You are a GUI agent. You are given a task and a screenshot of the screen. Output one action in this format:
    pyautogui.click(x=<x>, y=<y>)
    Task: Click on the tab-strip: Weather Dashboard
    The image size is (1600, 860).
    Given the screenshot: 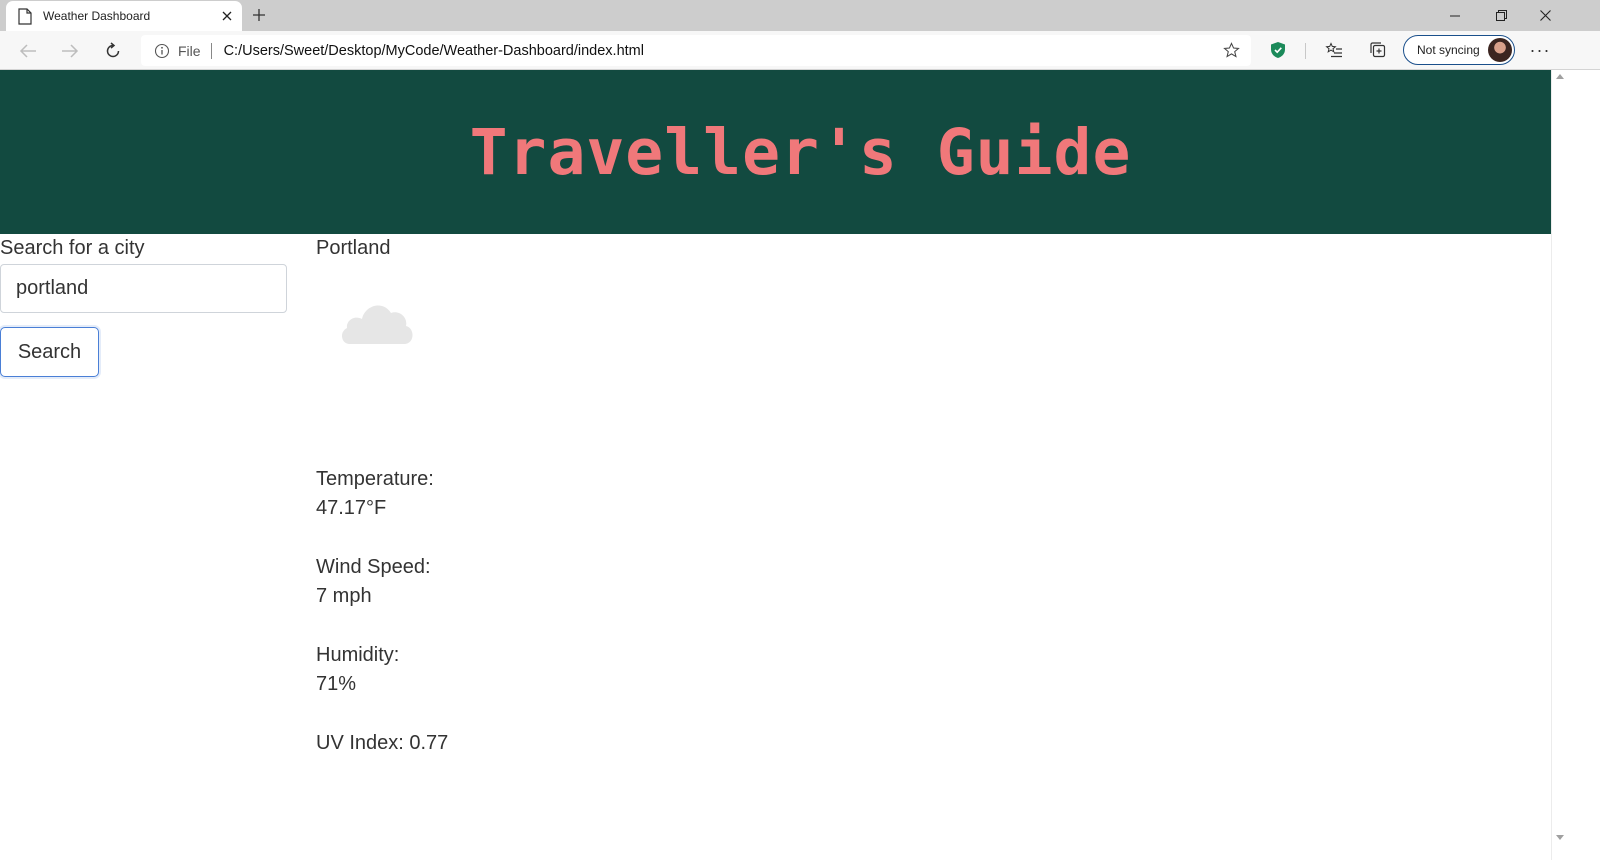 What is the action you would take?
    pyautogui.click(x=800, y=15)
    